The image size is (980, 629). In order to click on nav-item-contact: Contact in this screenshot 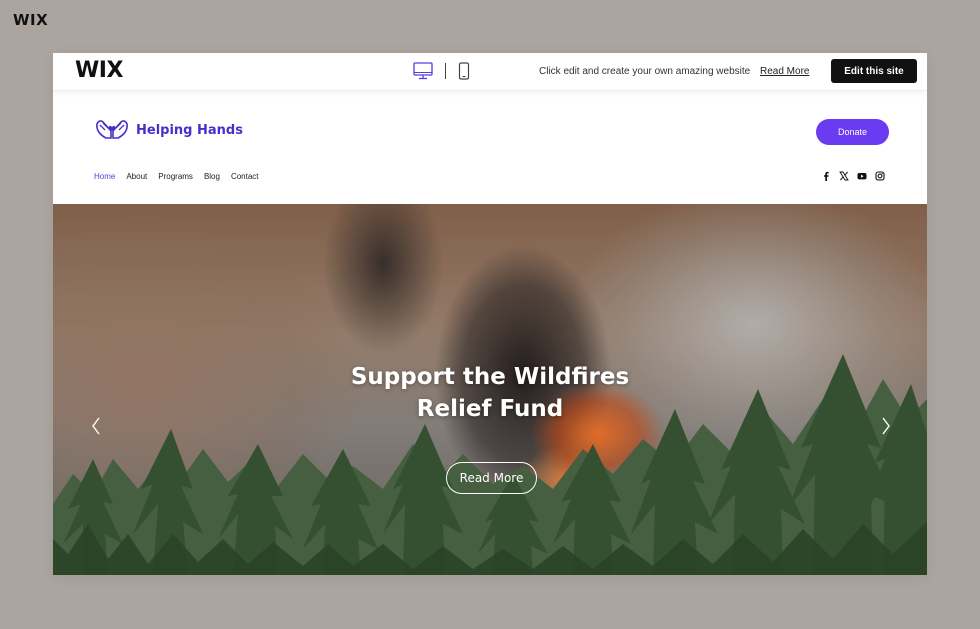, I will do `click(245, 176)`.